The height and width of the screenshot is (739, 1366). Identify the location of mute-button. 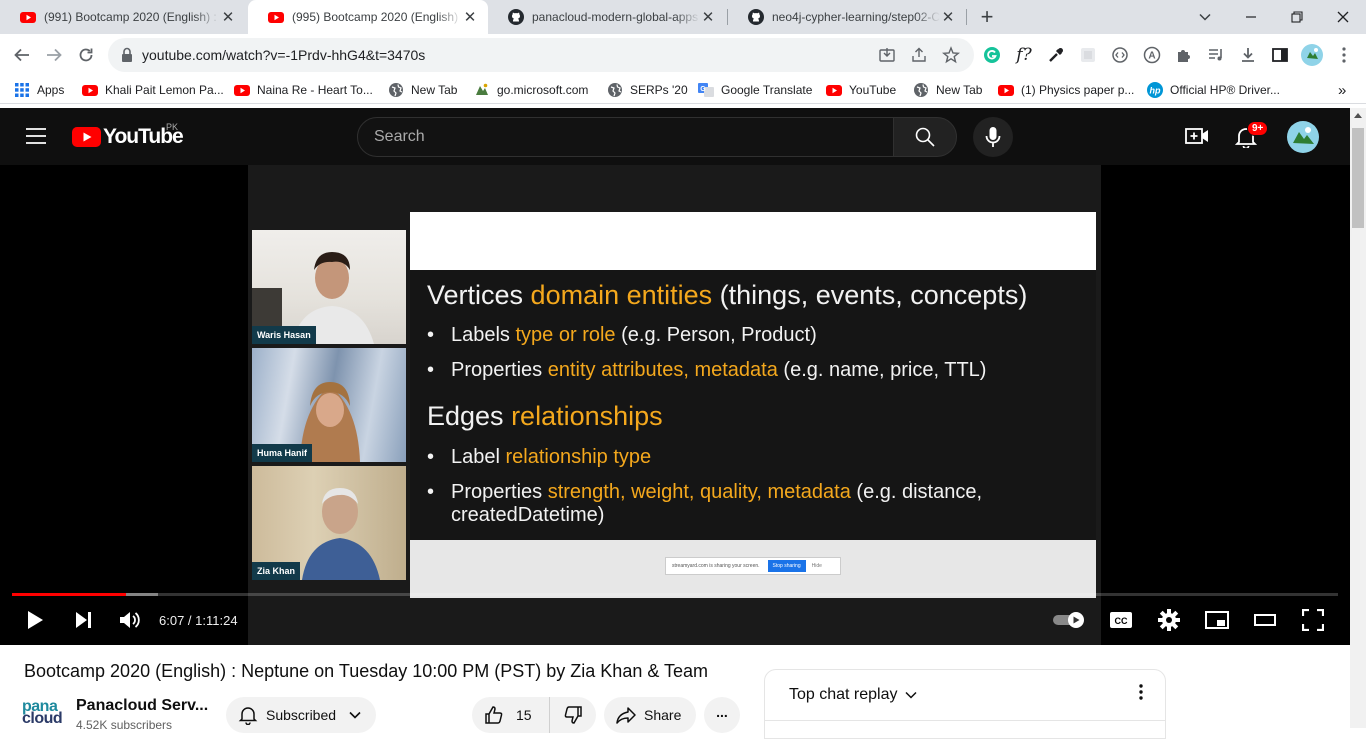
(130, 620).